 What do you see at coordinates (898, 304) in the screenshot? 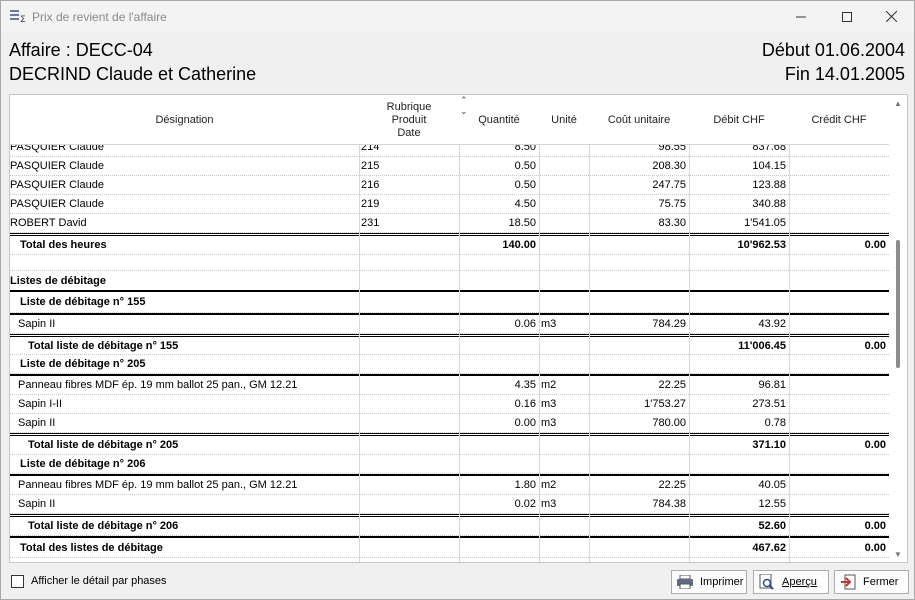
I see `scrollbar-thumb` at bounding box center [898, 304].